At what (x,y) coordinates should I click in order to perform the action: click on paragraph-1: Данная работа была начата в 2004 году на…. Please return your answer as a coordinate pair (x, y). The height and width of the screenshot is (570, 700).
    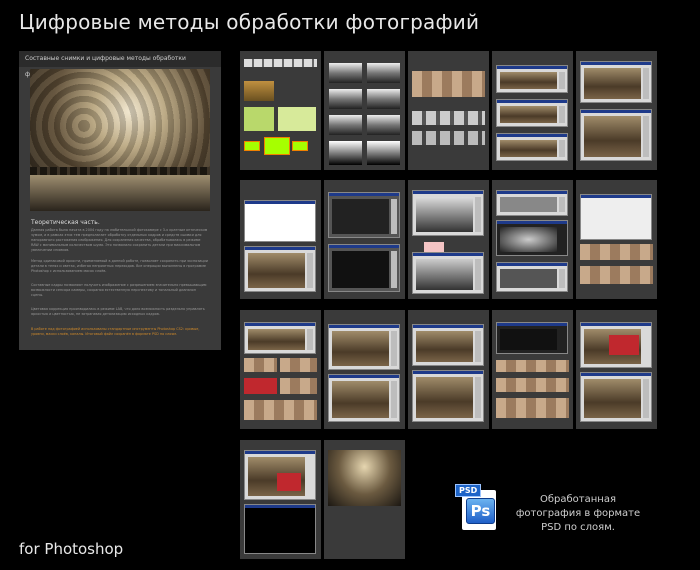
    Looking at the image, I should click on (119, 240).